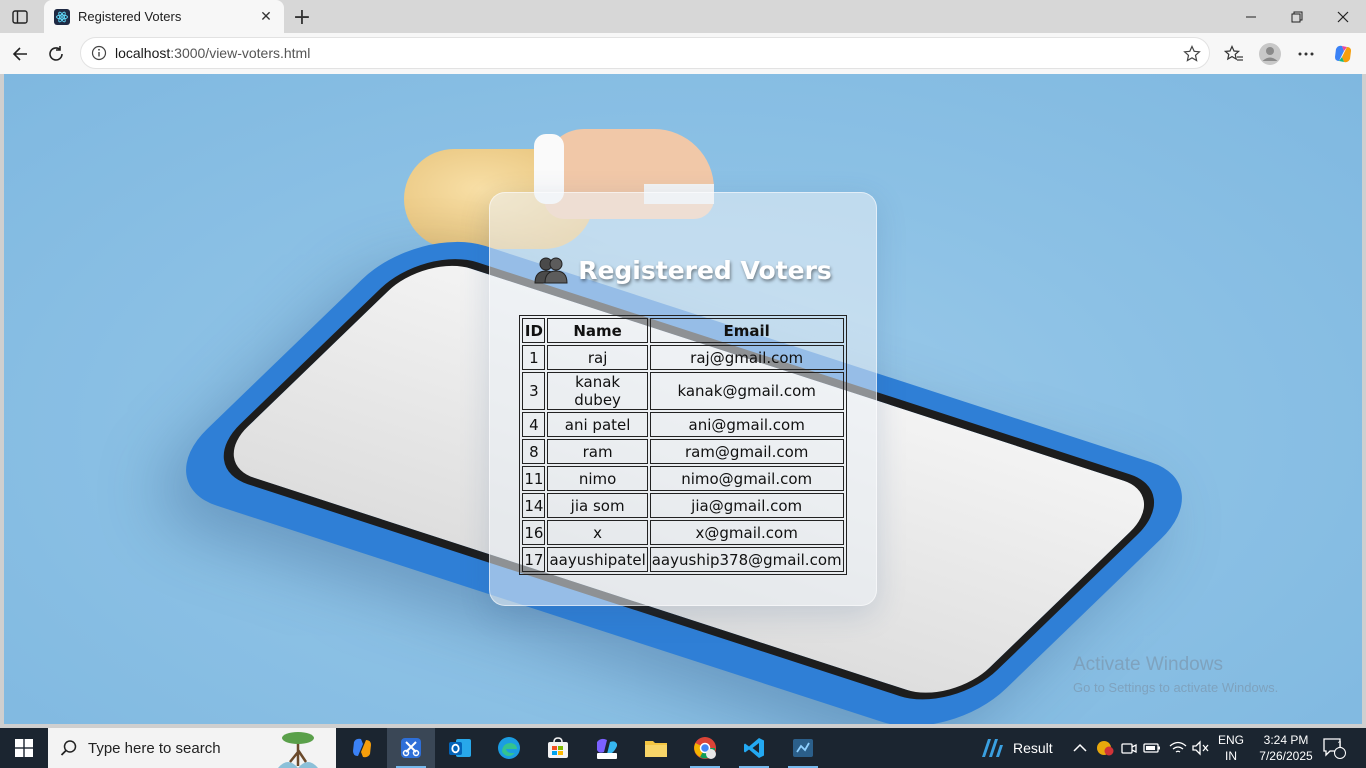 The height and width of the screenshot is (768, 1366). Describe the element at coordinates (1340, 745) in the screenshot. I see `notification-count: 1` at that location.